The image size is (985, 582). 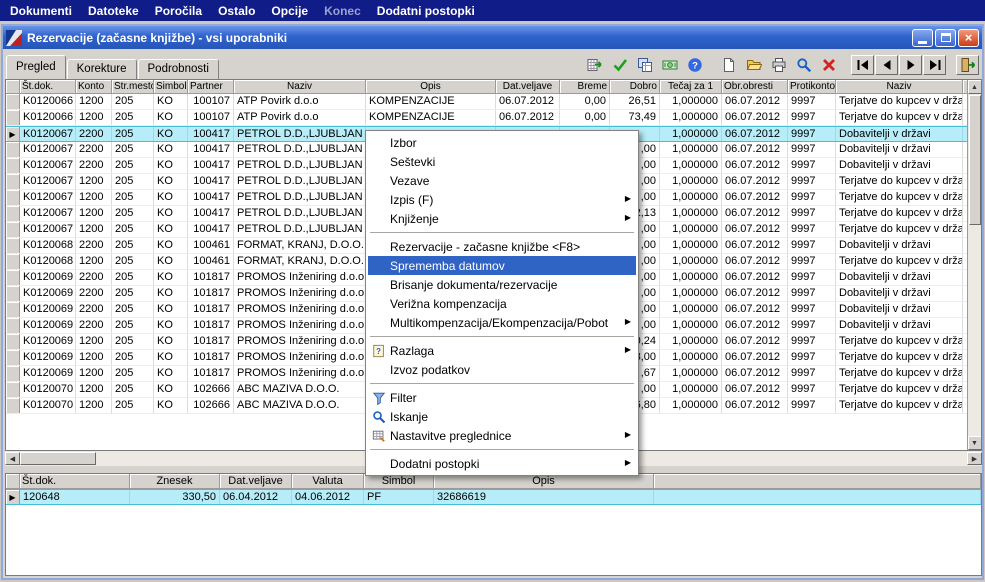 What do you see at coordinates (133, 87) in the screenshot?
I see `main-grid-col-2: Str.mesto` at bounding box center [133, 87].